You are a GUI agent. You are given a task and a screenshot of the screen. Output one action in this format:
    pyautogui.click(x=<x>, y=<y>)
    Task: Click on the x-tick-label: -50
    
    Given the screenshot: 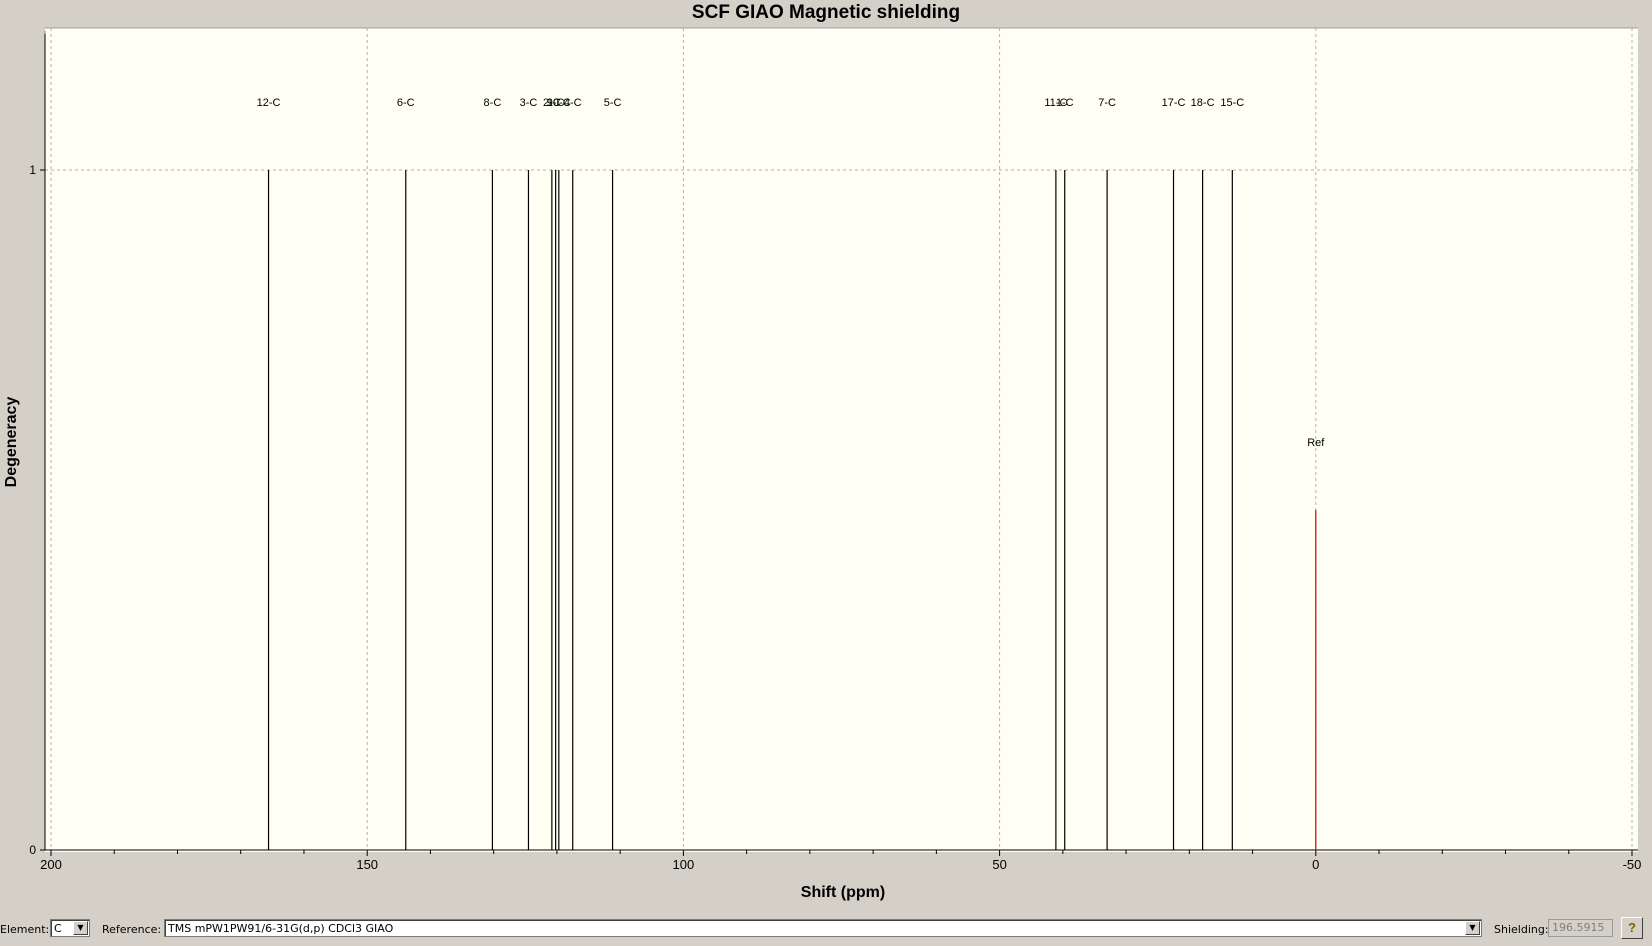 What is the action you would take?
    pyautogui.click(x=1632, y=864)
    